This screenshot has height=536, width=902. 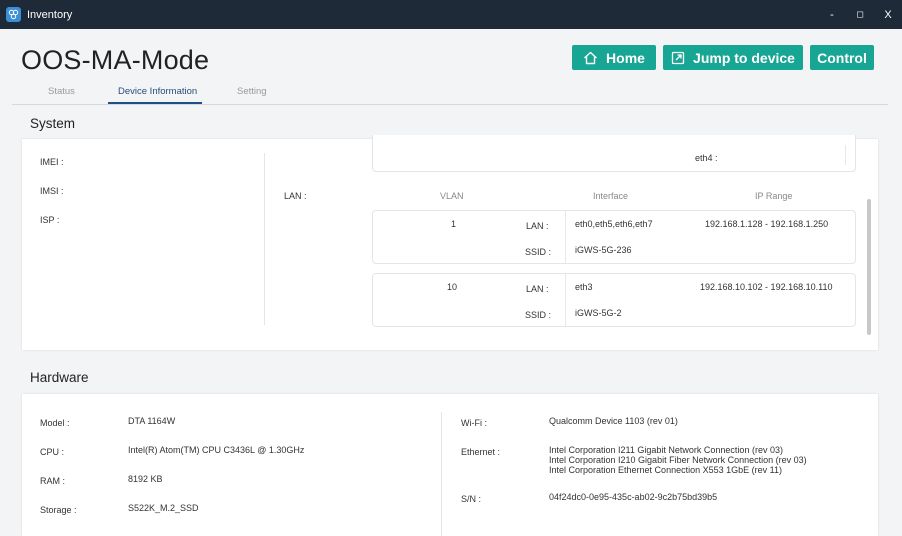 What do you see at coordinates (452, 196) in the screenshot?
I see `vlan-column-header: VLAN` at bounding box center [452, 196].